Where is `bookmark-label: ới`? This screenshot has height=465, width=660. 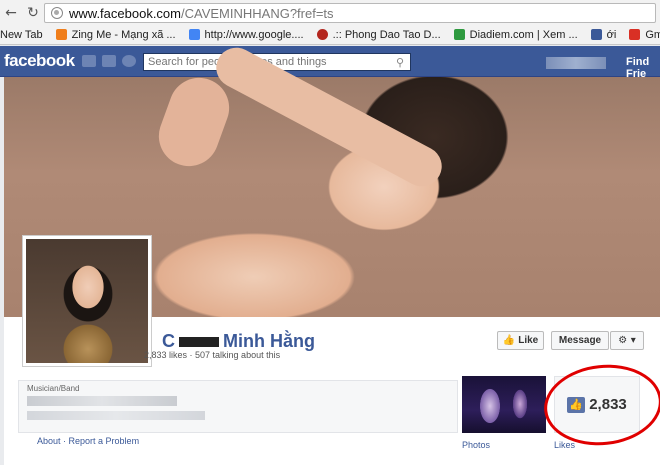
bookmark-label: ới is located at coordinates (611, 34).